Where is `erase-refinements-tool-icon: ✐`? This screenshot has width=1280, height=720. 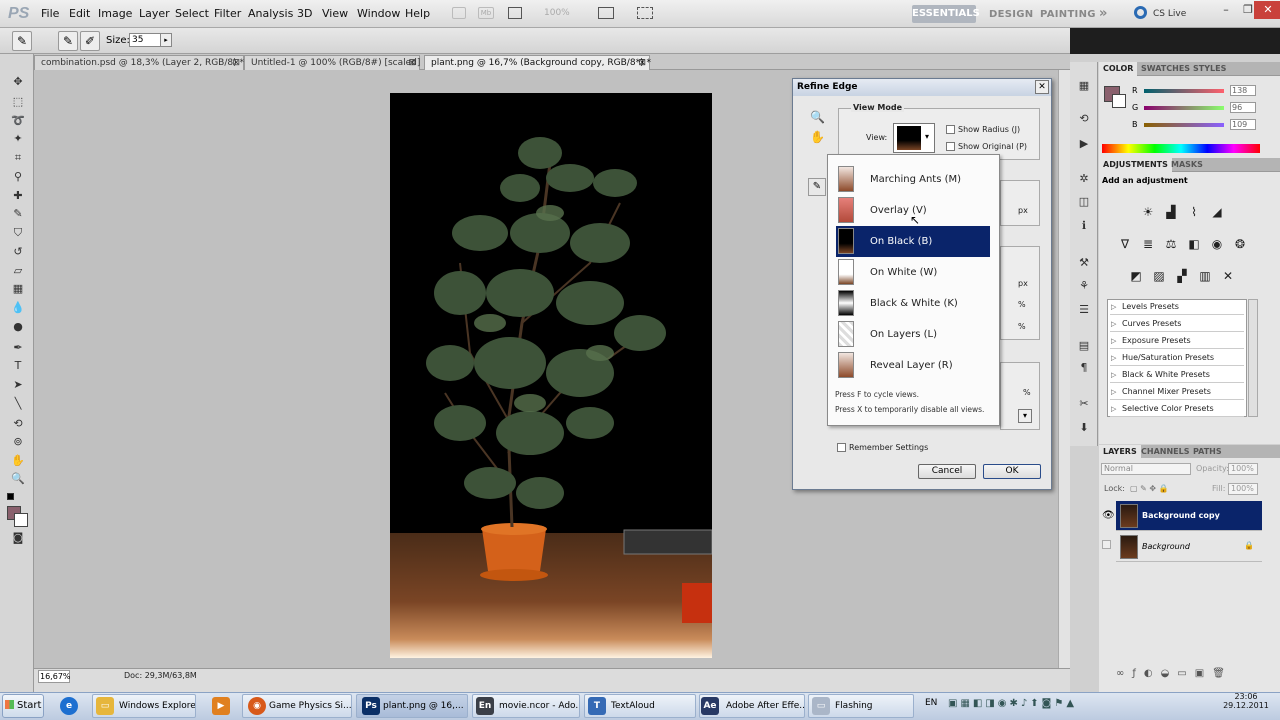
erase-refinements-tool-icon: ✐ is located at coordinates (90, 41).